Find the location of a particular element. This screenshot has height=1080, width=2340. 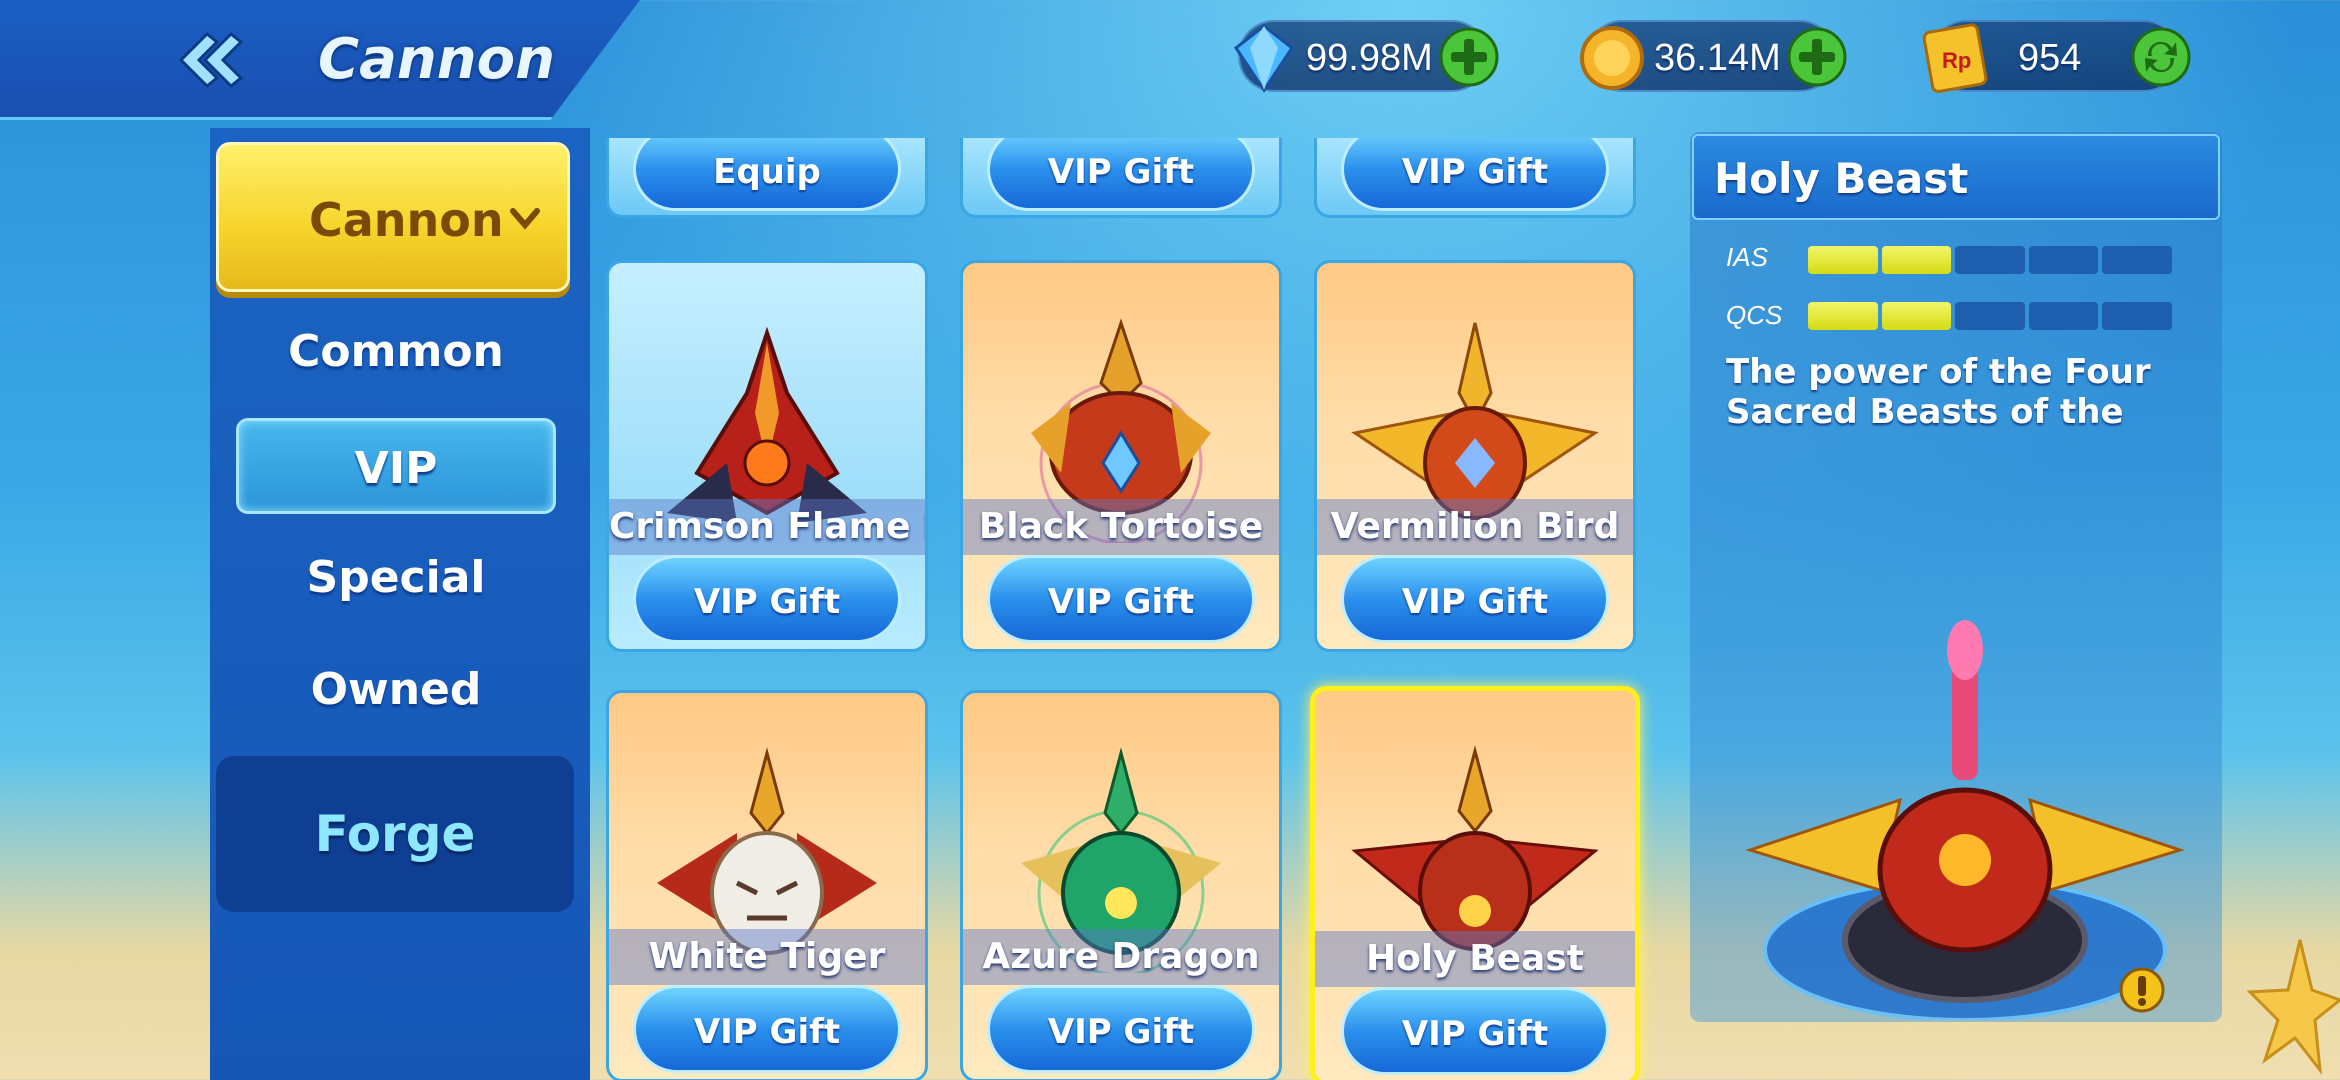

stat-bar-qcs is located at coordinates (1990, 316).